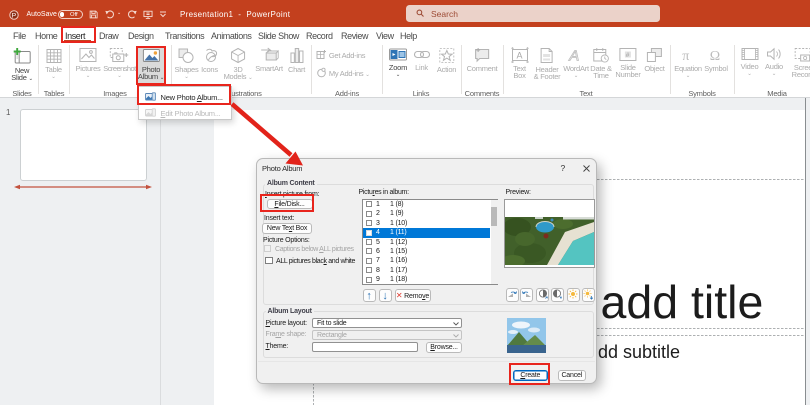 The width and height of the screenshot is (810, 405). I want to click on svg-text: π, so click(685, 56).